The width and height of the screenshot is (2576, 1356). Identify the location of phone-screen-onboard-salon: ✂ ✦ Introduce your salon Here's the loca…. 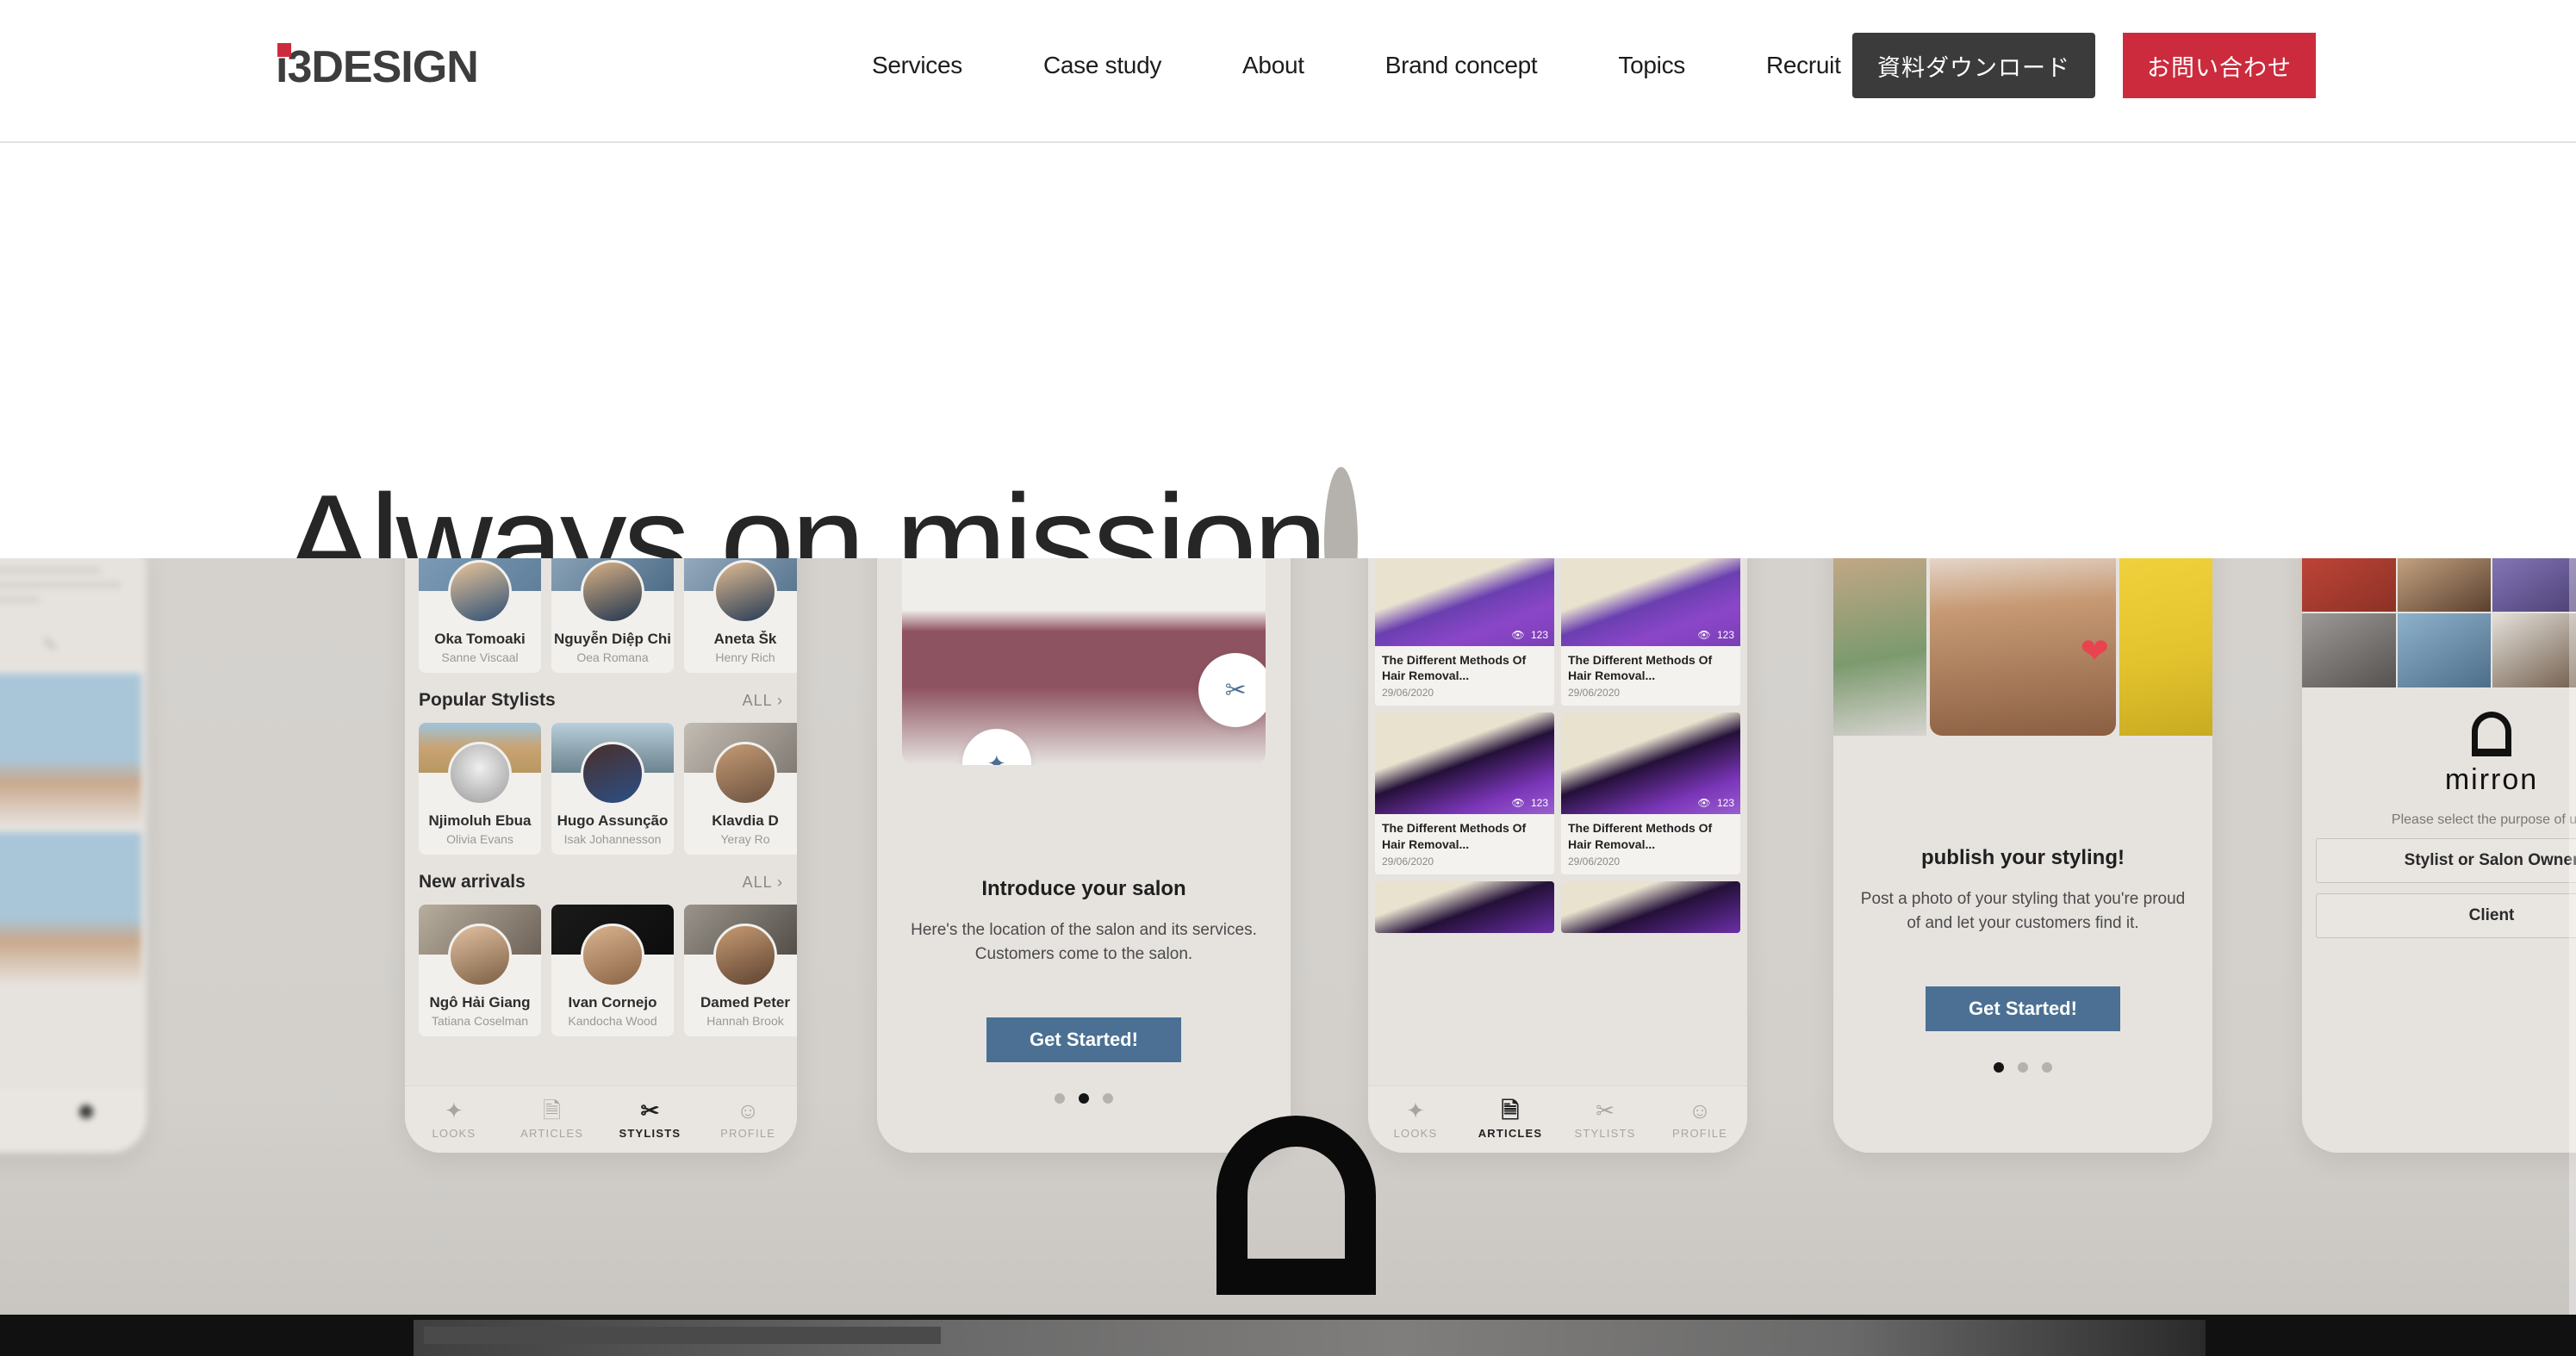
(1084, 855).